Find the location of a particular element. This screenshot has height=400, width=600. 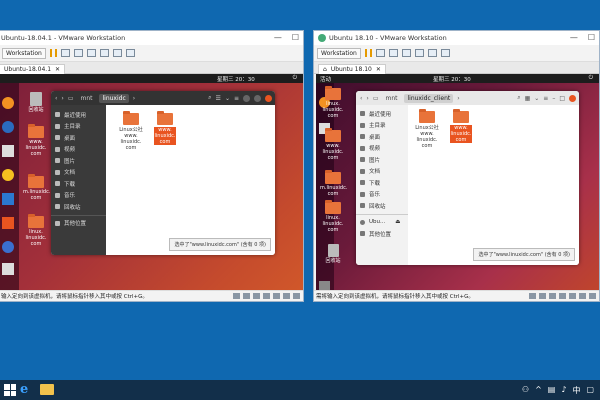

network-icon: ▤ is located at coordinates (552, 390).